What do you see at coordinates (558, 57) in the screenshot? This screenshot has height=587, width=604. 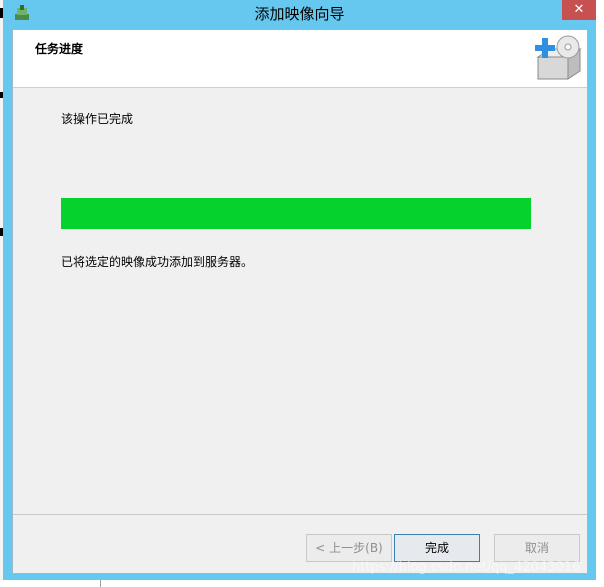 I see `add-image-disc-icon` at bounding box center [558, 57].